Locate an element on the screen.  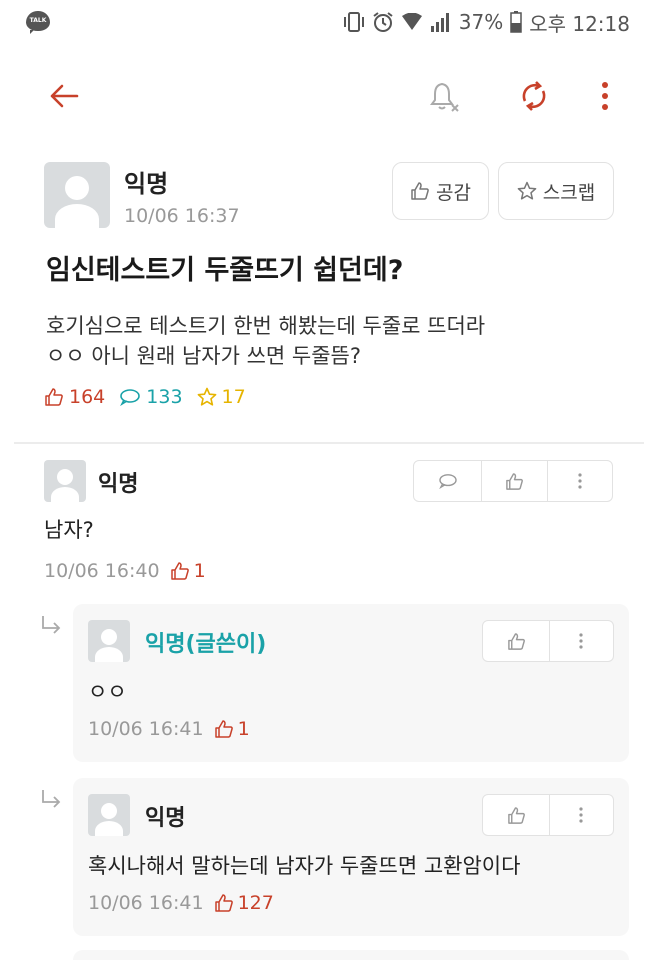
reply-meta: 10/06 16:41 1 is located at coordinates (169, 729).